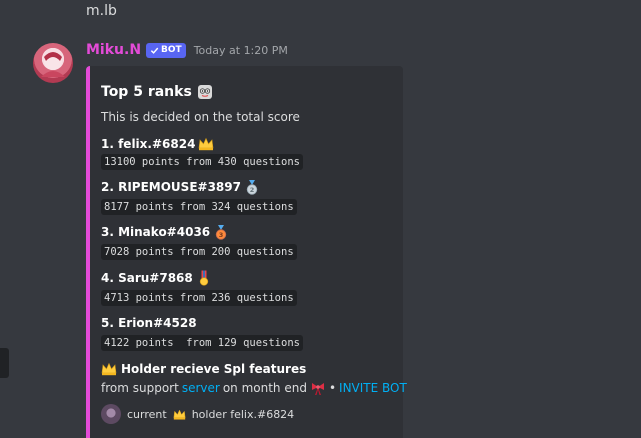  I want to click on holder-title-text: Holder recieve Spl features, so click(214, 369).